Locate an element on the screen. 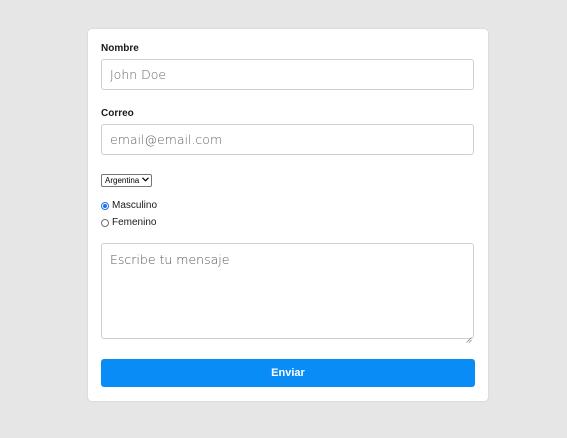 This screenshot has width=567, height=438. radio-button-checked is located at coordinates (105, 205).